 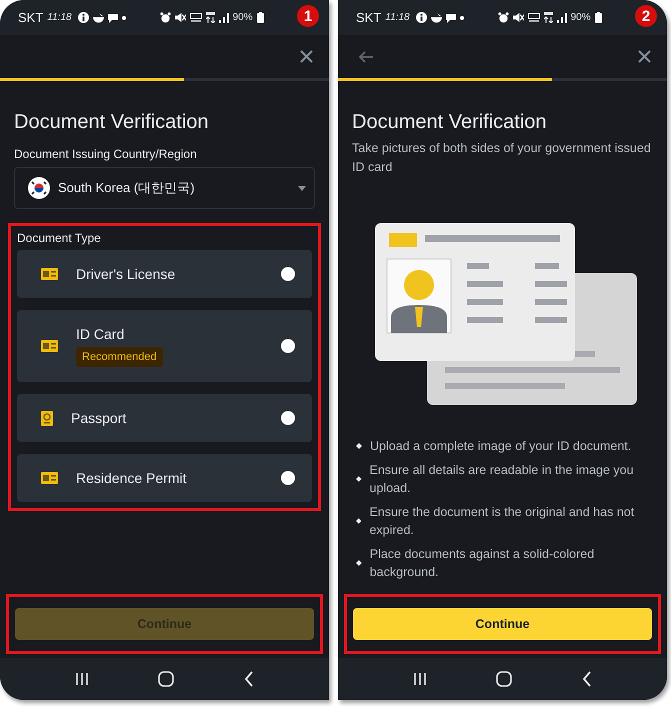 I want to click on option-label: ID Card, so click(x=100, y=334).